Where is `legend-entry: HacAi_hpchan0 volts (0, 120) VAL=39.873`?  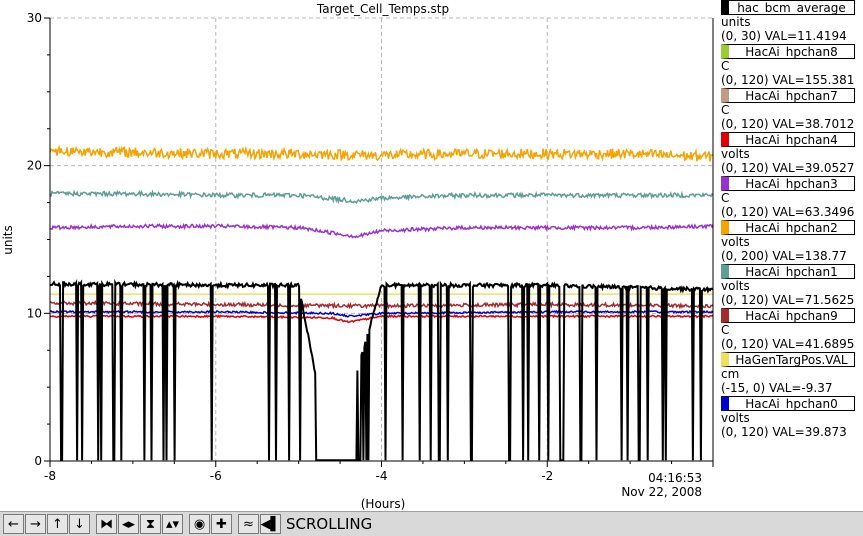
legend-entry: HacAi_hpchan0 volts (0, 120) VAL=39.873 is located at coordinates (790, 418).